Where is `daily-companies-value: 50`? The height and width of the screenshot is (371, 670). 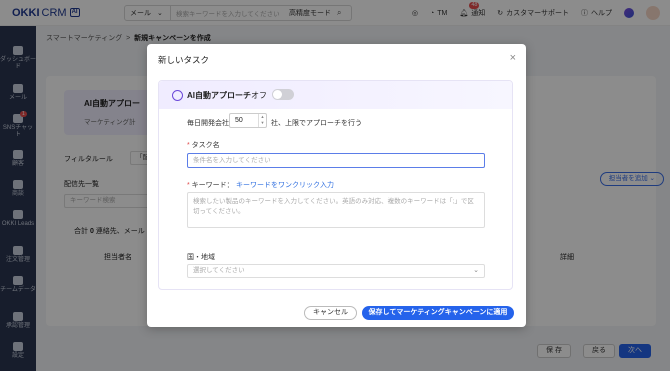 daily-companies-value: 50 is located at coordinates (239, 120).